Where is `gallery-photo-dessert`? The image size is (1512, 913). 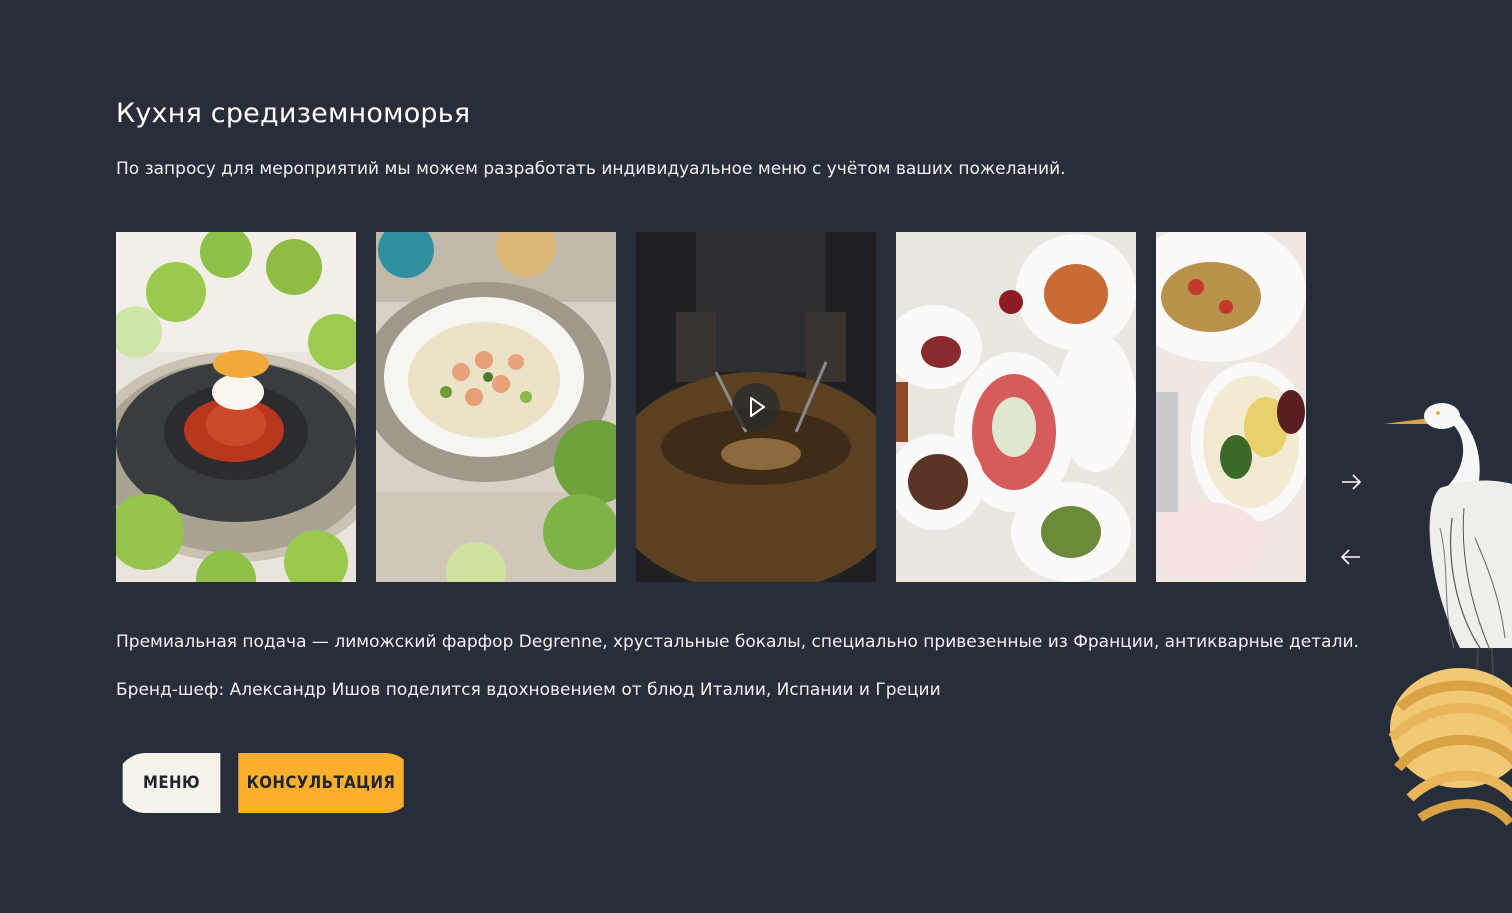
gallery-photo-dessert is located at coordinates (236, 407).